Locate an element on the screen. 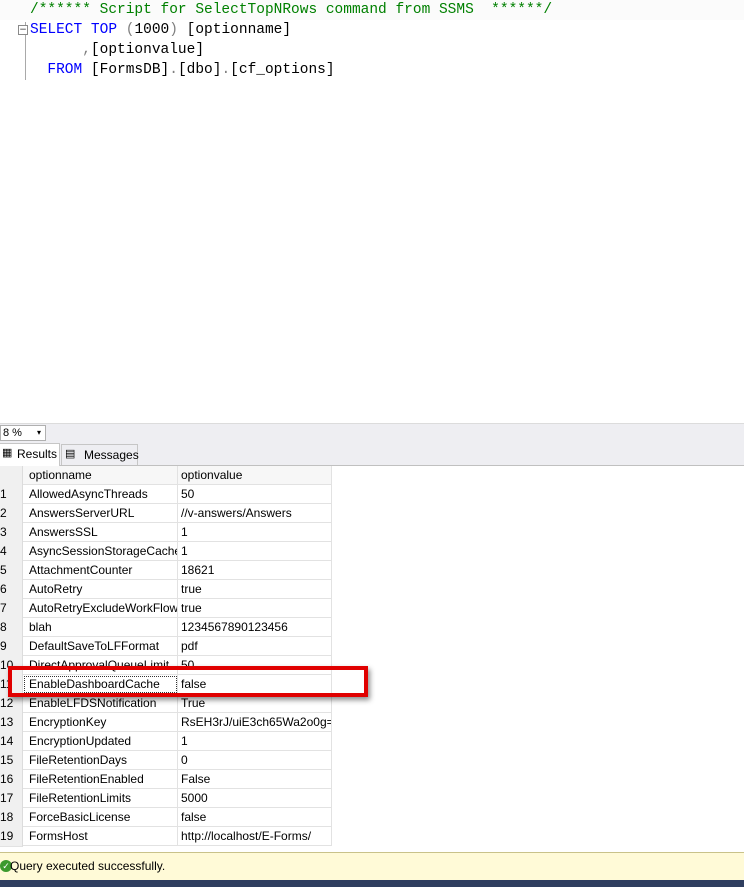  row-number: 4 is located at coordinates (11, 552).